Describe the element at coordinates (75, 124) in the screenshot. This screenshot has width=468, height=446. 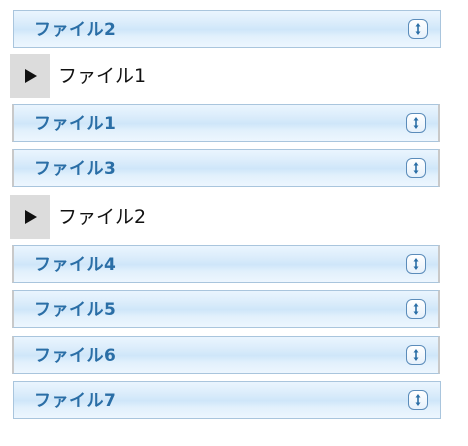
I see `item-label: ファイル1` at that location.